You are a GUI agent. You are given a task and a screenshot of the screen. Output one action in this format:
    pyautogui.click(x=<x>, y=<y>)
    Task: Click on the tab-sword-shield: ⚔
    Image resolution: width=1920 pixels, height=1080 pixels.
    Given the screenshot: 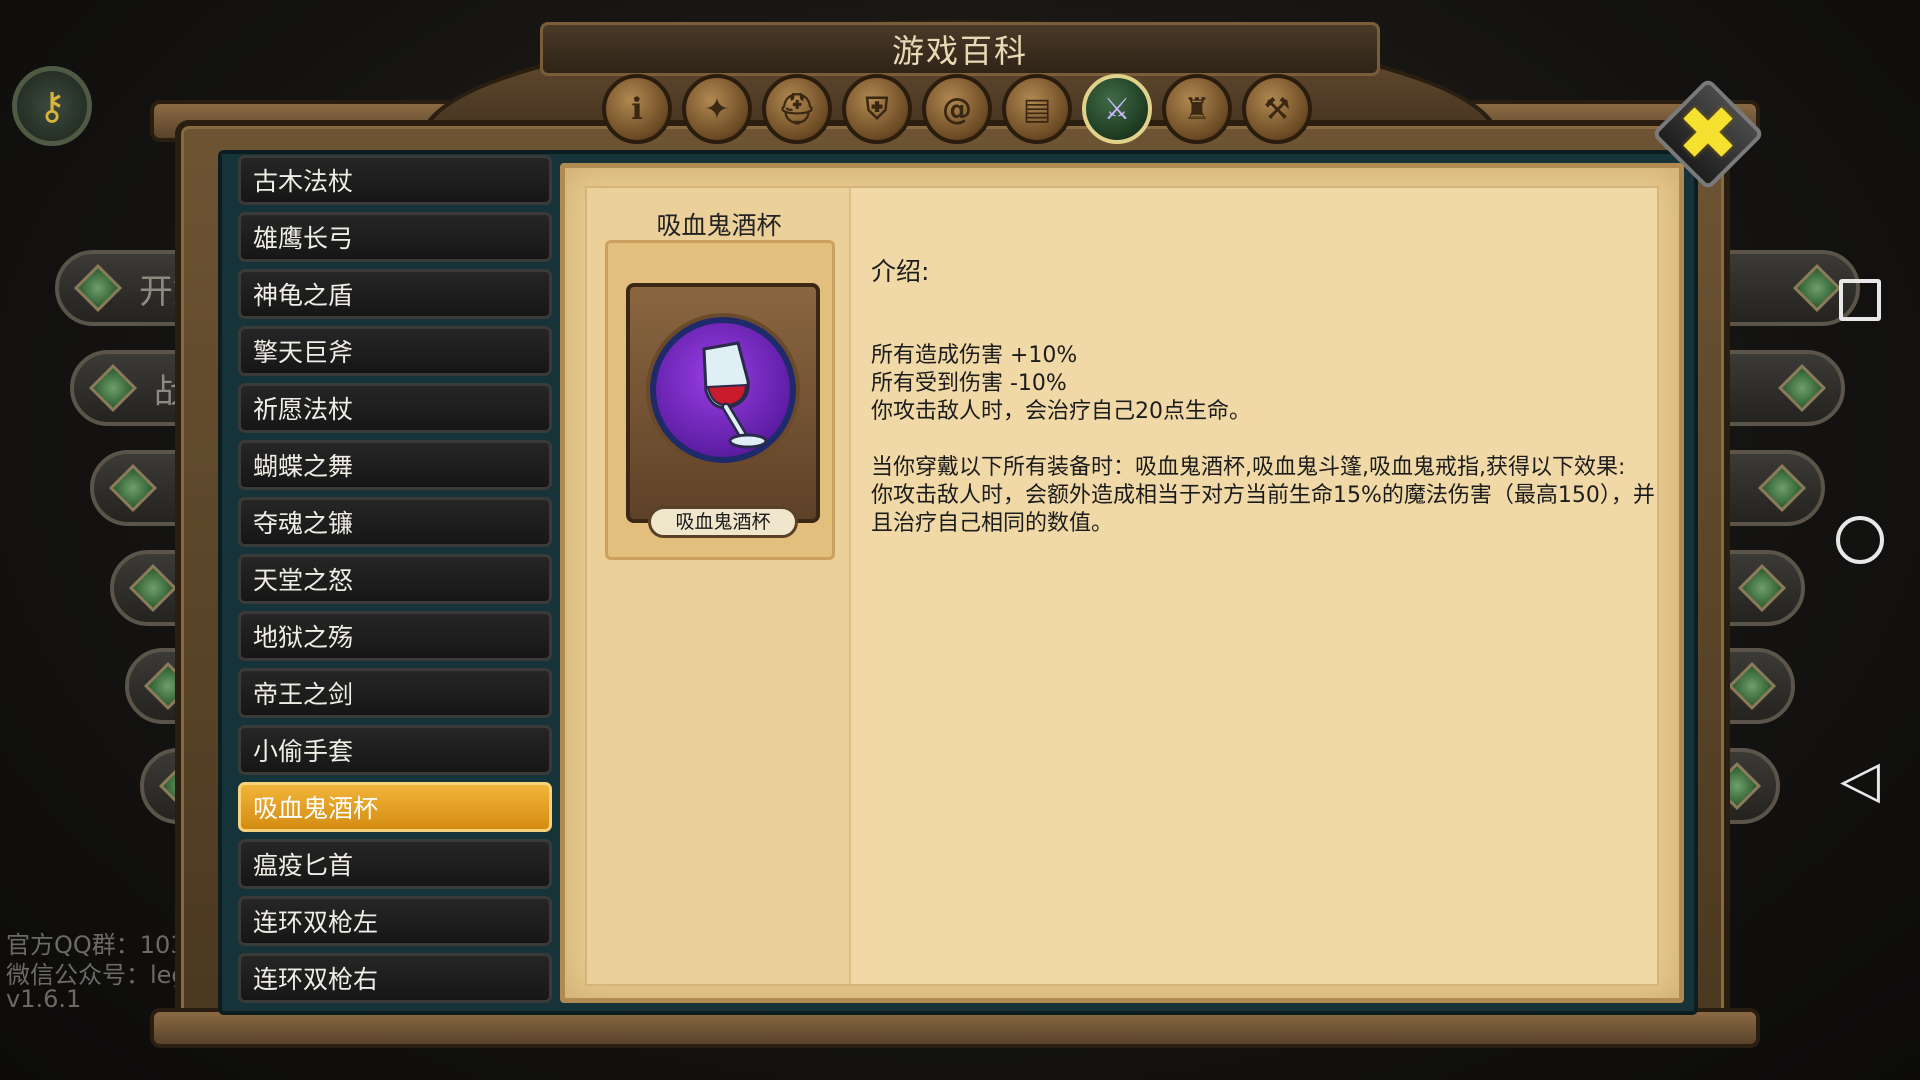 What is the action you would take?
    pyautogui.click(x=1117, y=109)
    